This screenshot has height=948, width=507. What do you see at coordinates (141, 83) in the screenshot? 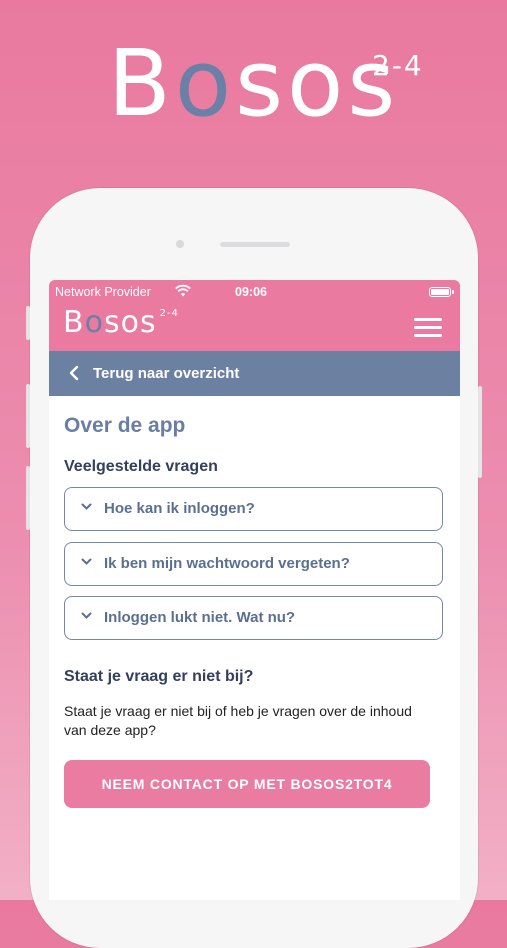
I see `hero-logo-b: B` at bounding box center [141, 83].